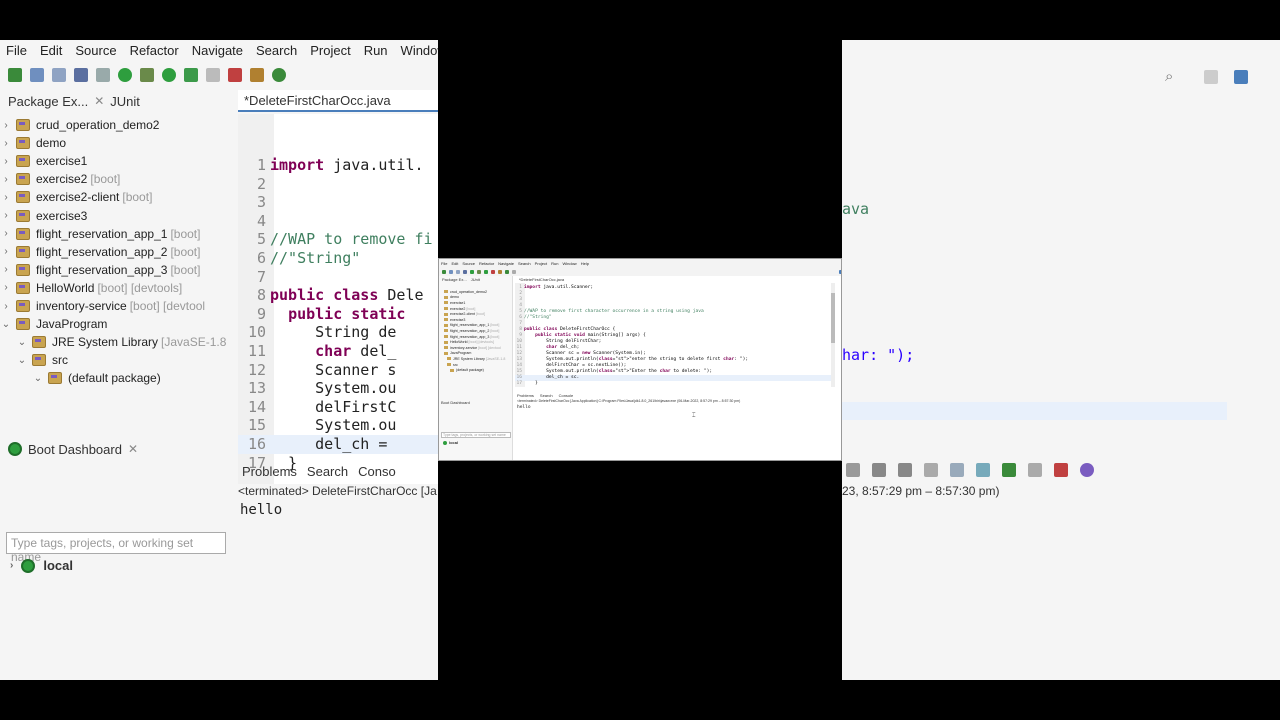 The width and height of the screenshot is (1280, 720). What do you see at coordinates (338, 101) in the screenshot?
I see `editor-tab: *DeleteFirstCharOcc.java` at bounding box center [338, 101].